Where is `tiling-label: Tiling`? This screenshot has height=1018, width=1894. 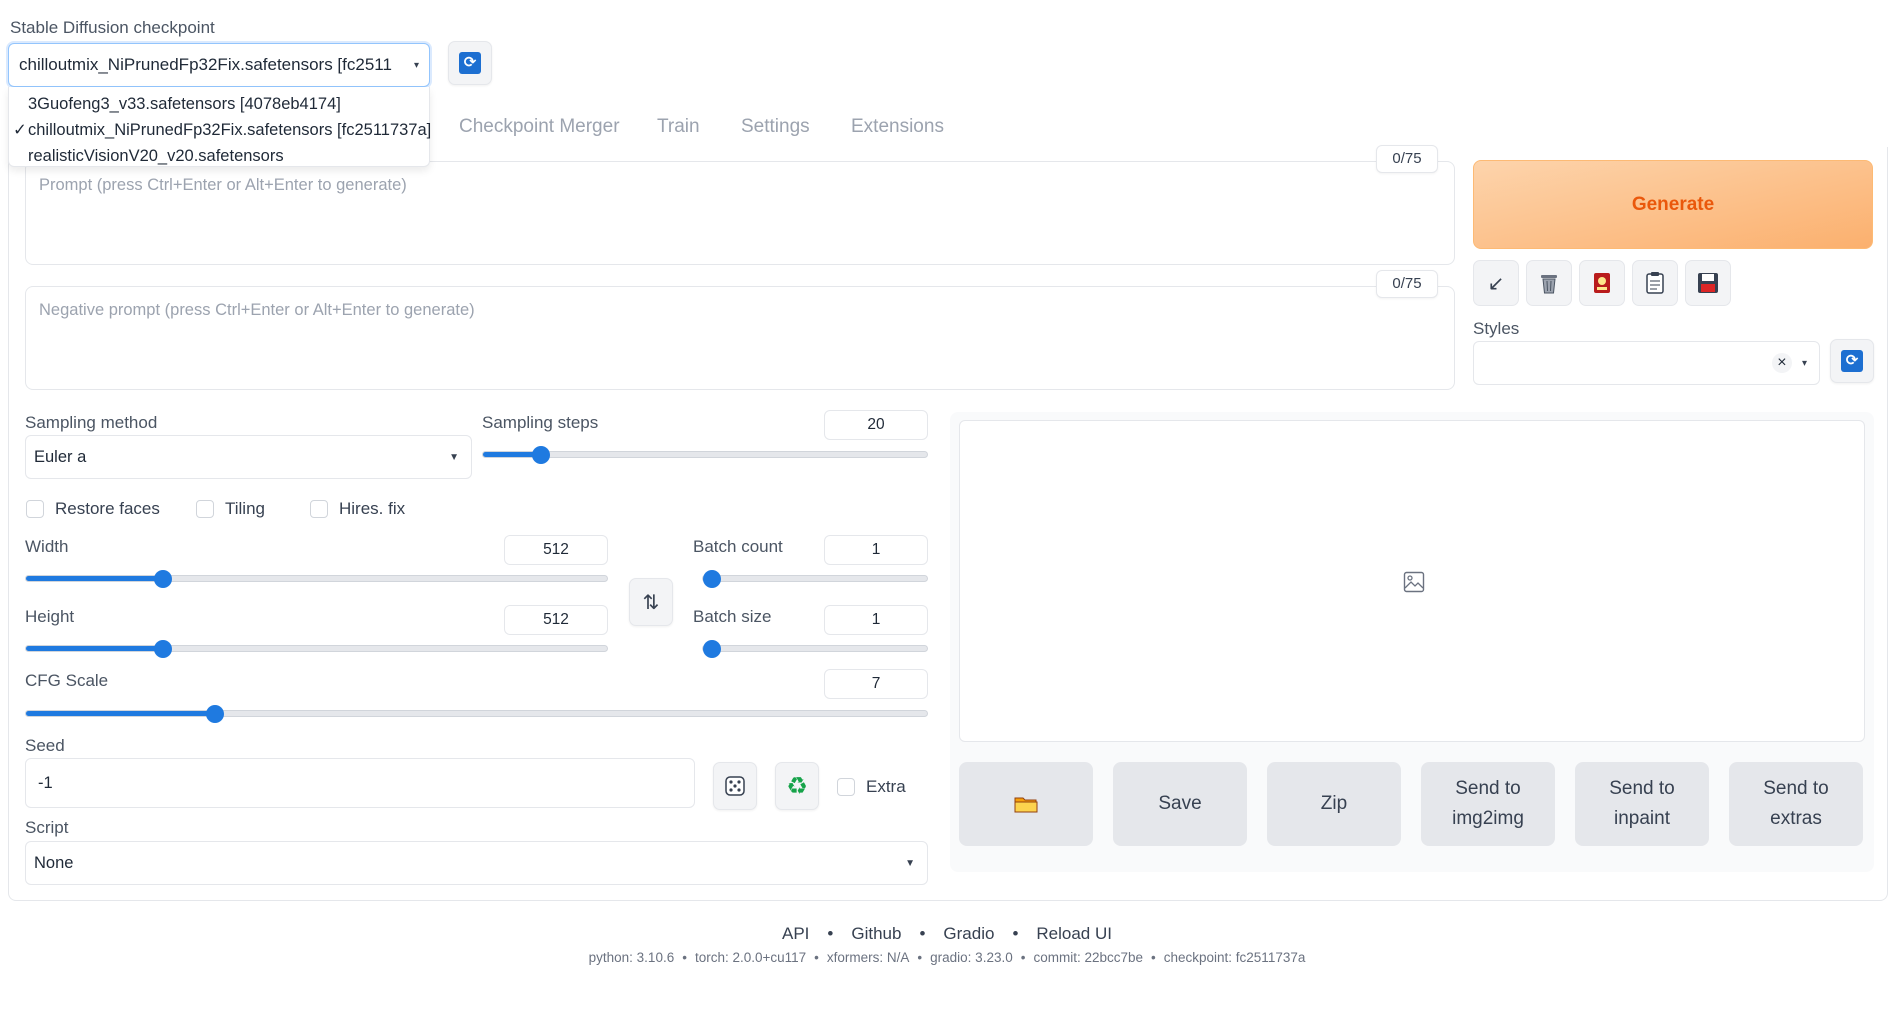 tiling-label: Tiling is located at coordinates (245, 508).